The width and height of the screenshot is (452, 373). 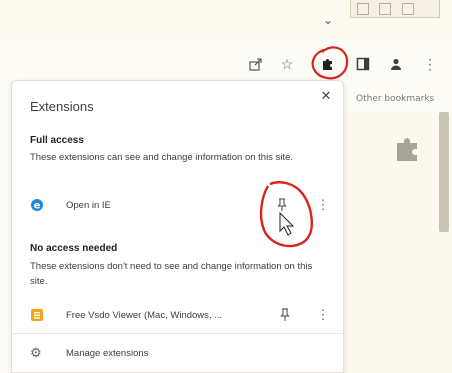 I want to click on browser-menu-button: ⋮, so click(x=430, y=64).